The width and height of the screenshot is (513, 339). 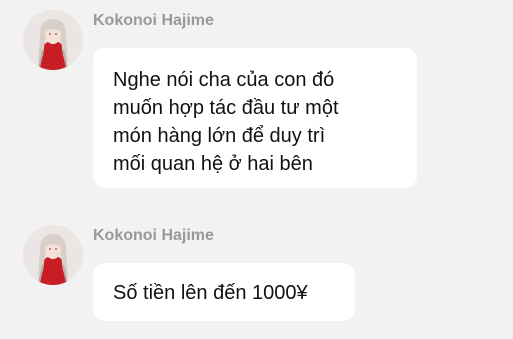 I want to click on message-text-line: món hàng lớn để duy trì, so click(x=219, y=136).